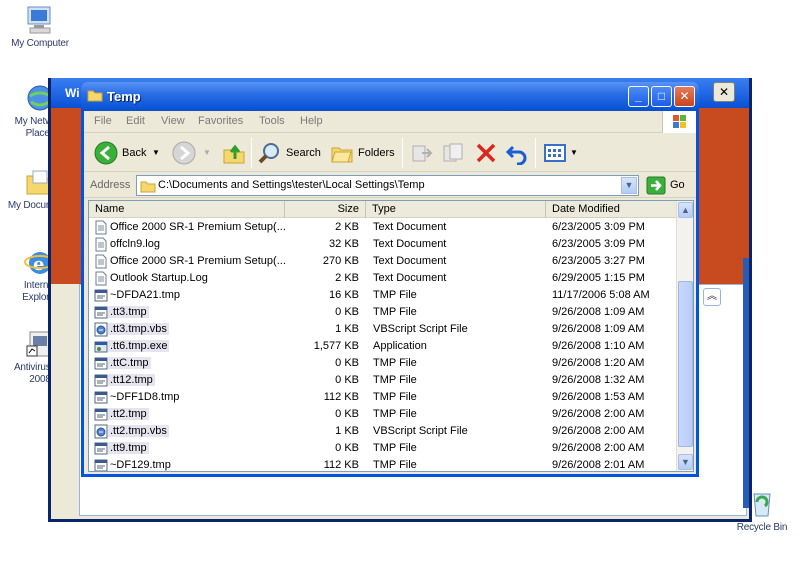  I want to click on collapse-chevron-icon: ︽, so click(712, 297).